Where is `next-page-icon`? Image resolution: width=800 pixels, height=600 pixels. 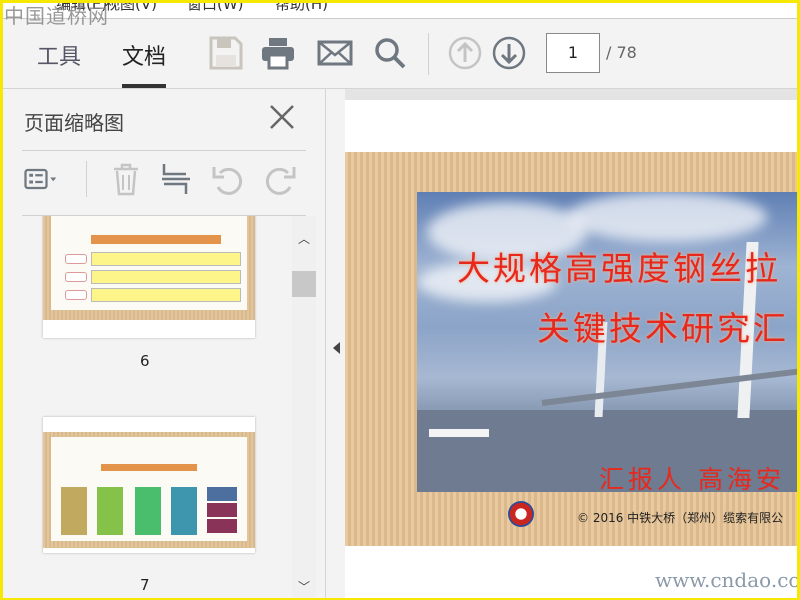
next-page-icon is located at coordinates (509, 53).